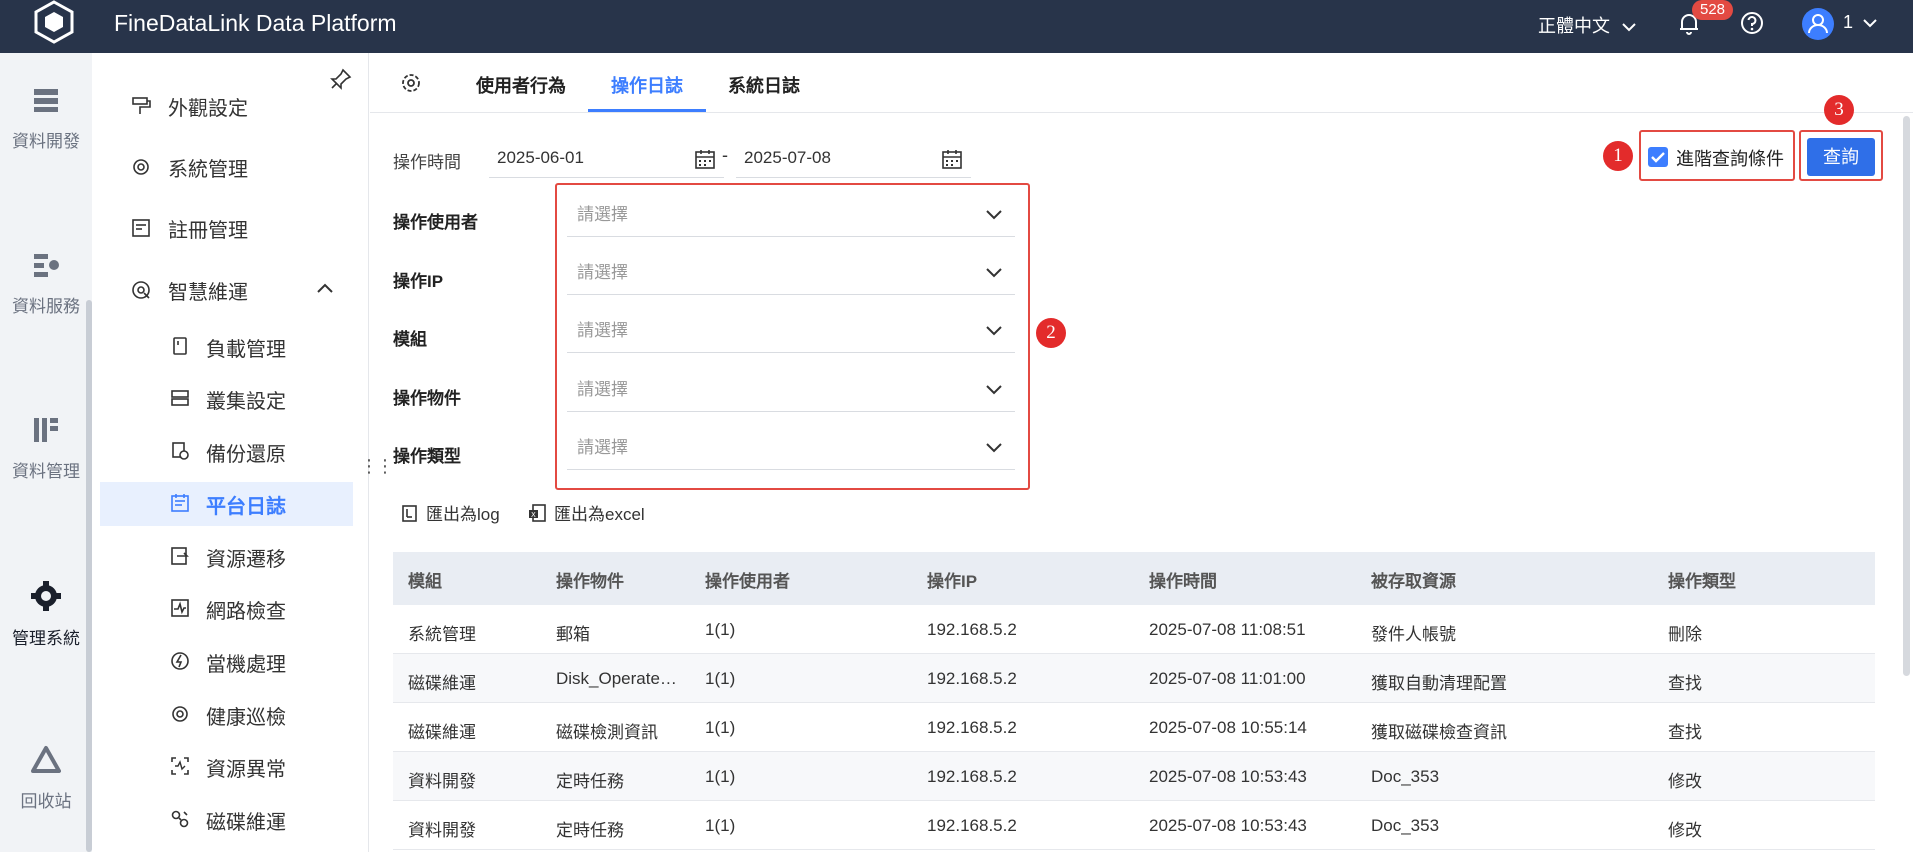 The height and width of the screenshot is (852, 1913). I want to click on user-name: 1, so click(1848, 22).